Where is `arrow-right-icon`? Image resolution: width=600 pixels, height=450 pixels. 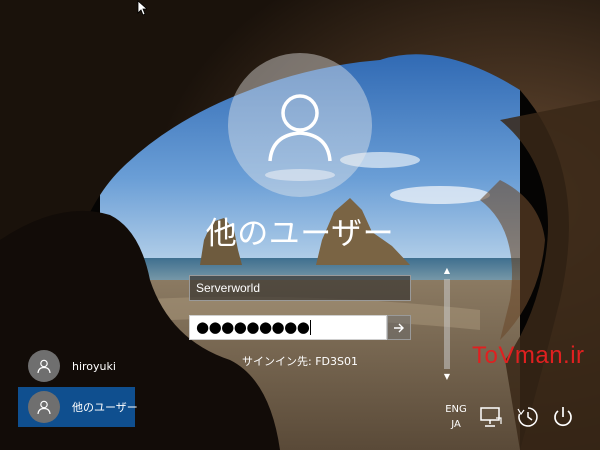 arrow-right-icon is located at coordinates (399, 327).